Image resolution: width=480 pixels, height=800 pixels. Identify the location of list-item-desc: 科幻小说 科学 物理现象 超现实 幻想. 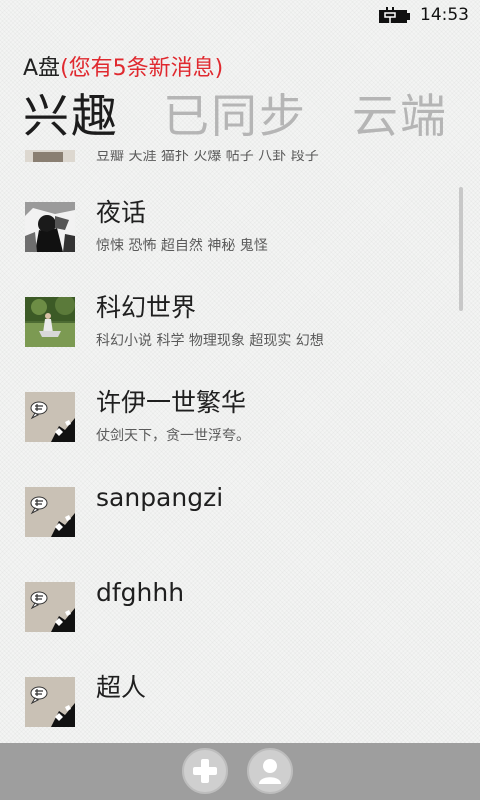
(210, 341).